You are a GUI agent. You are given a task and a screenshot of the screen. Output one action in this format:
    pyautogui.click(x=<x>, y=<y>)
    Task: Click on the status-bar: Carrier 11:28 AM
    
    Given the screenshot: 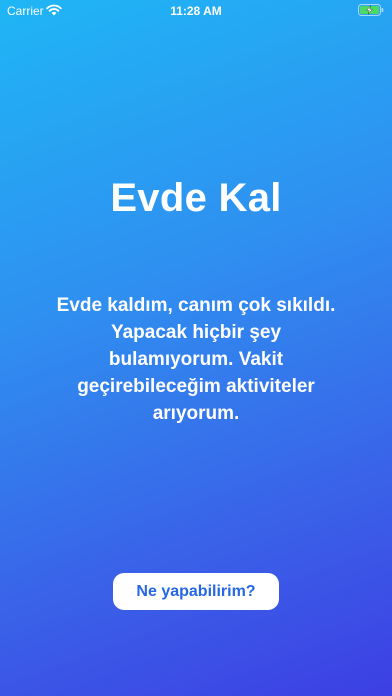 What is the action you would take?
    pyautogui.click(x=196, y=11)
    